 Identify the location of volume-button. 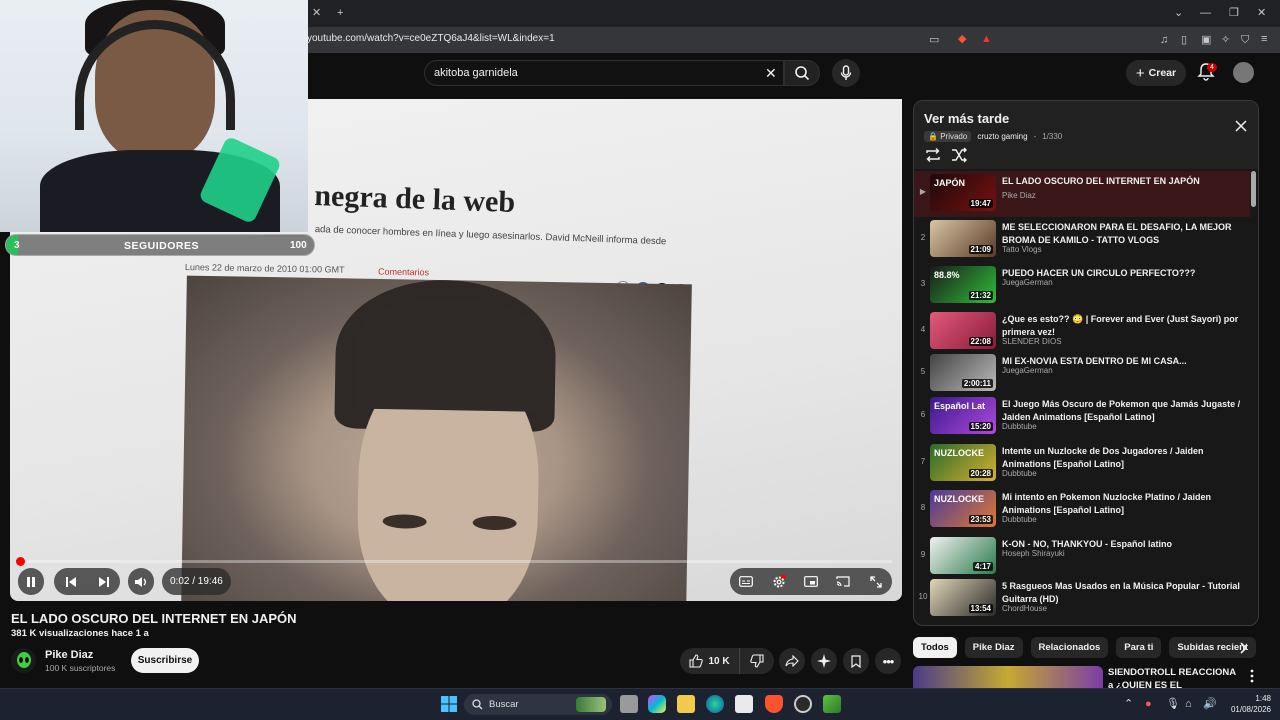
(141, 581).